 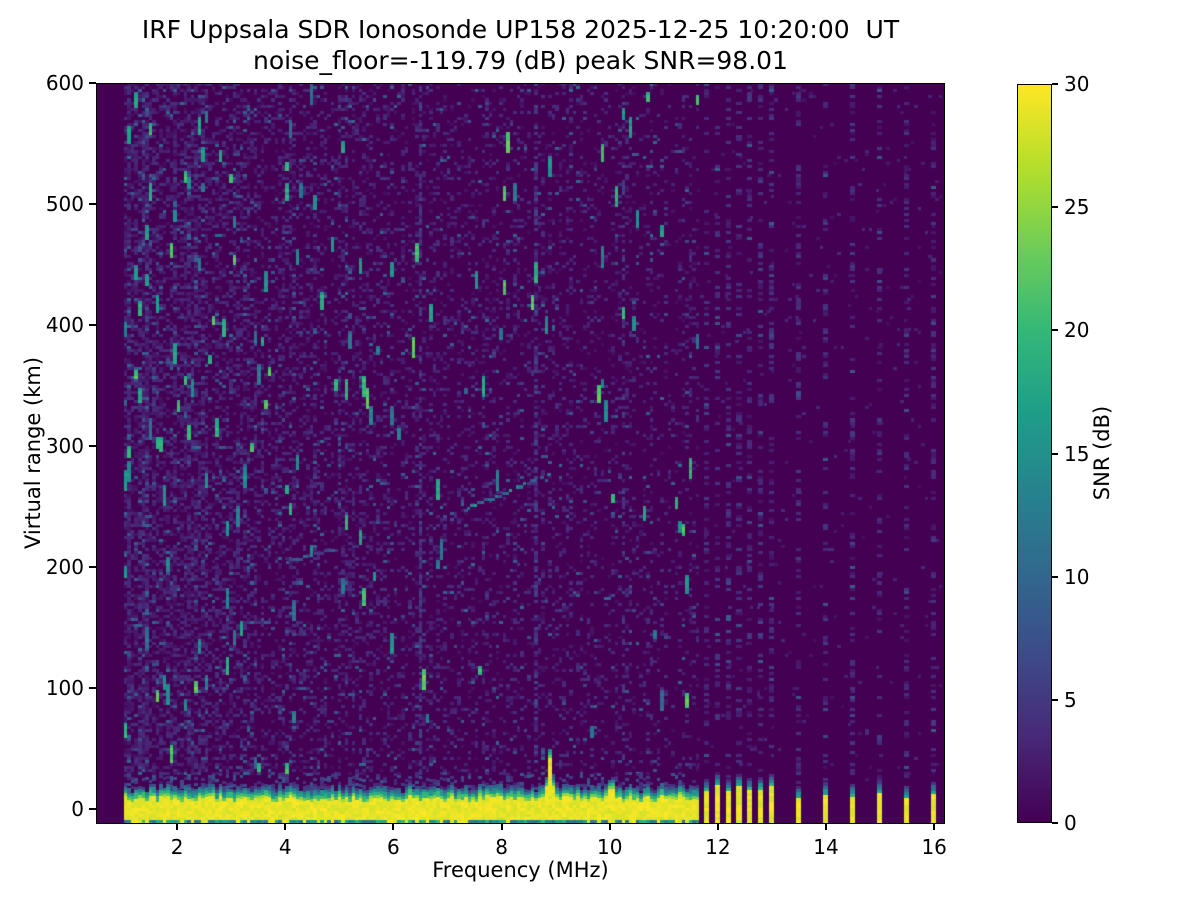 I want to click on colorbar-tick-label: 0, so click(x=1070, y=823).